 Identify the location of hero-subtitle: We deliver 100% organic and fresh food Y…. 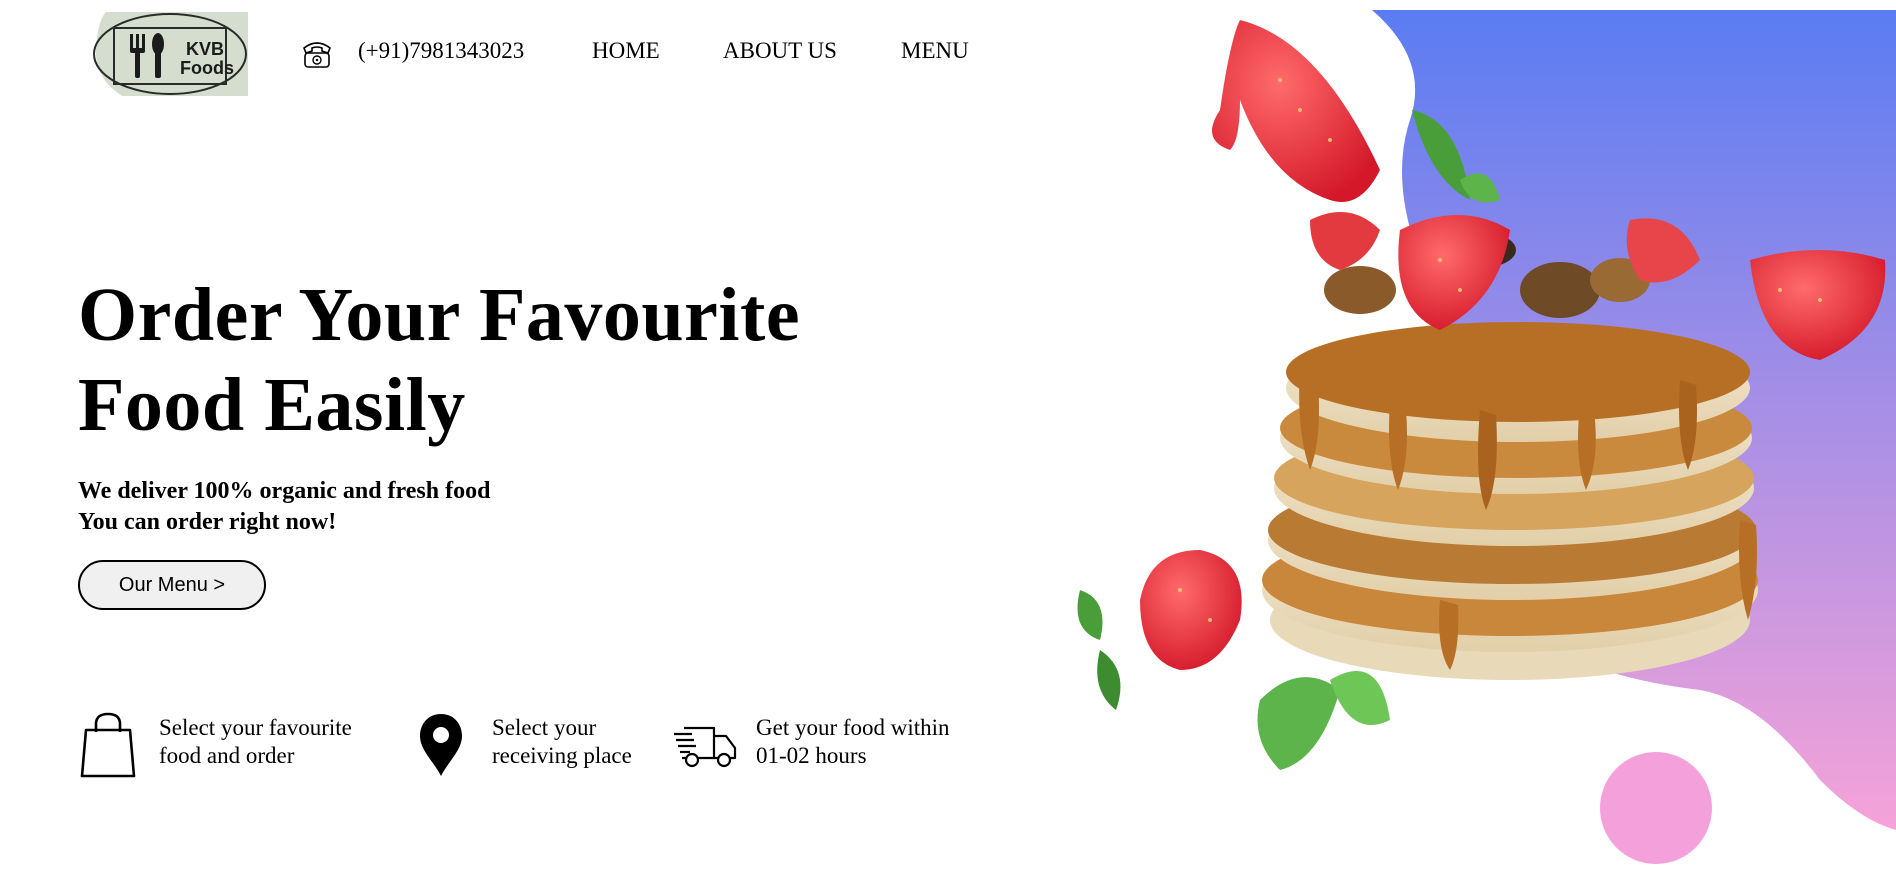
(284, 507).